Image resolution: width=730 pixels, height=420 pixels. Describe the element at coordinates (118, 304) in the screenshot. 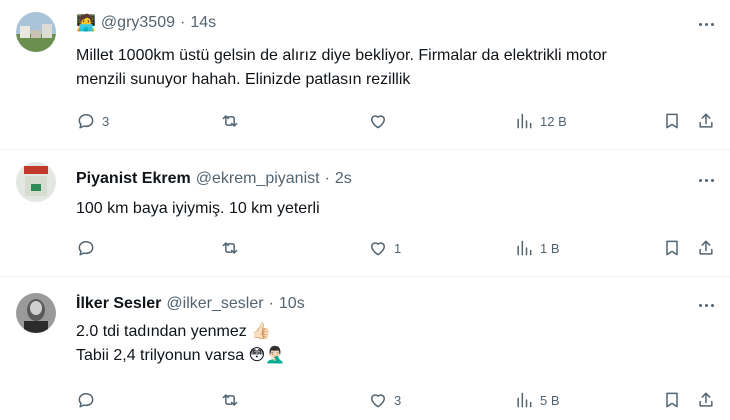

I see `user-display-name: İlker Sesler` at that location.